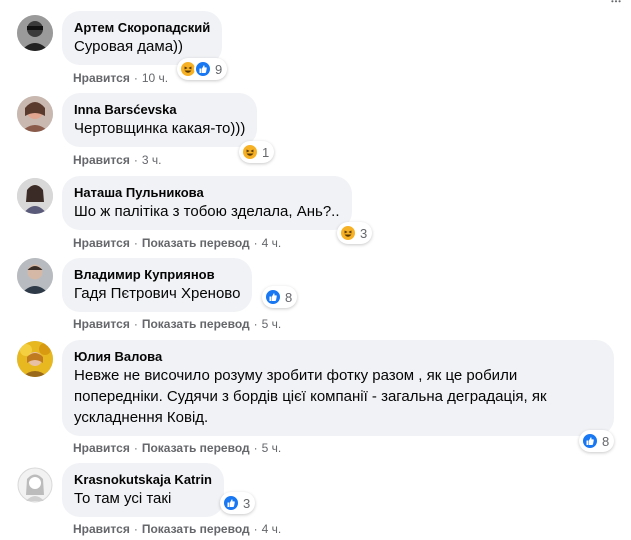  I want to click on comment-text: Чертовщинка какая-то))), so click(160, 128).